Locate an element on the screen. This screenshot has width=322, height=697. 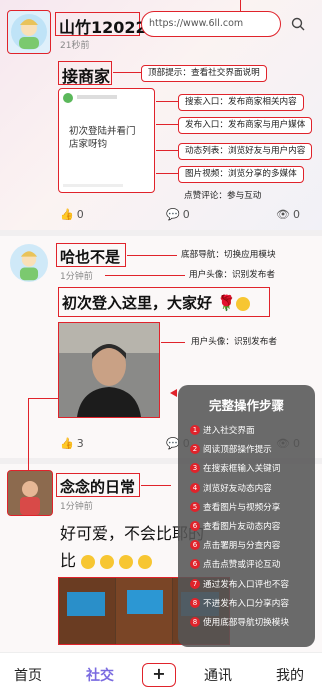
step-item: 6 点击署朋与分查内容 is located at coordinates (235, 545).